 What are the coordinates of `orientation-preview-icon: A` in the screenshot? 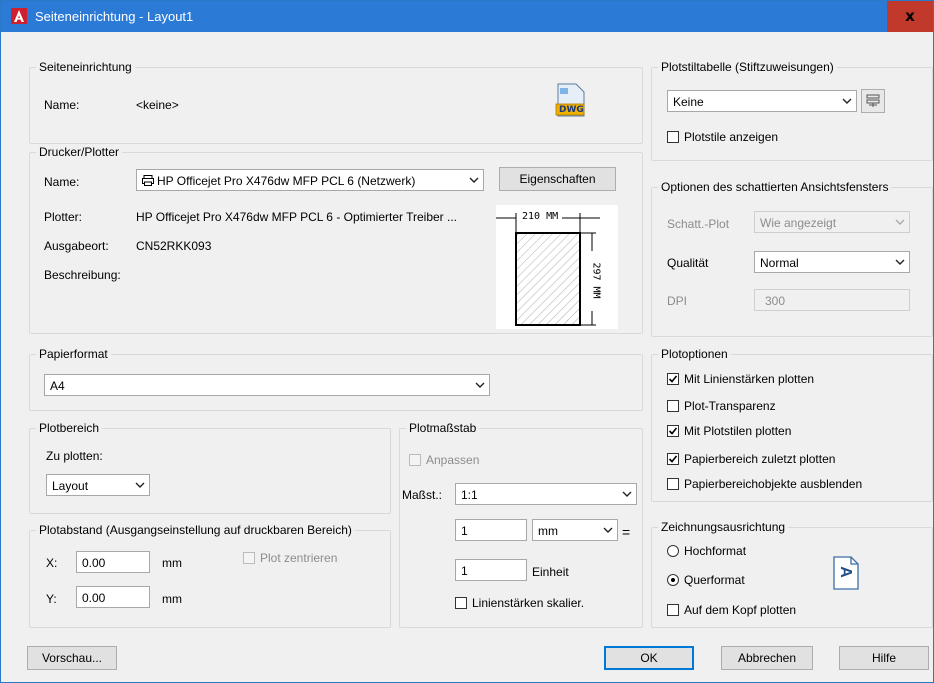 It's located at (846, 573).